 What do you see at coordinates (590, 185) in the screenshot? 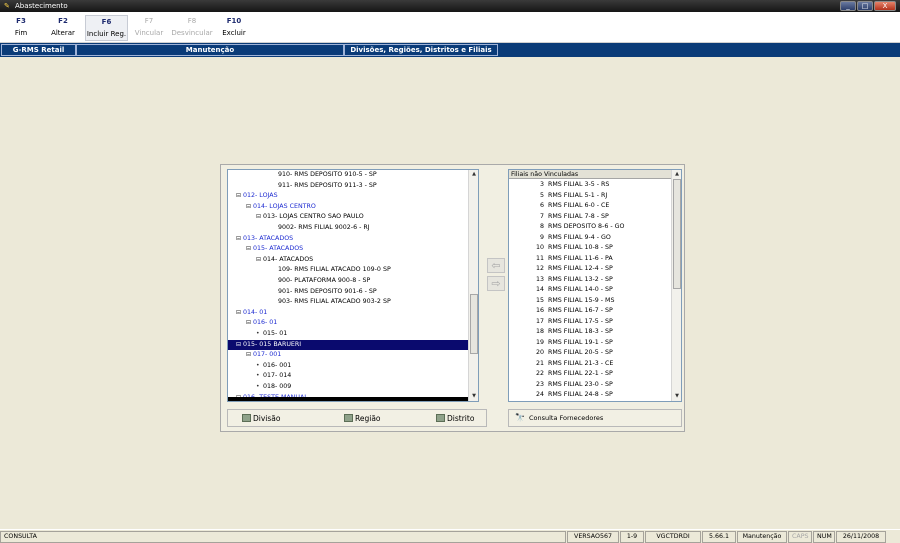
I see `list-item: 3 RMS FILIAL 3-5 - RS` at bounding box center [590, 185].